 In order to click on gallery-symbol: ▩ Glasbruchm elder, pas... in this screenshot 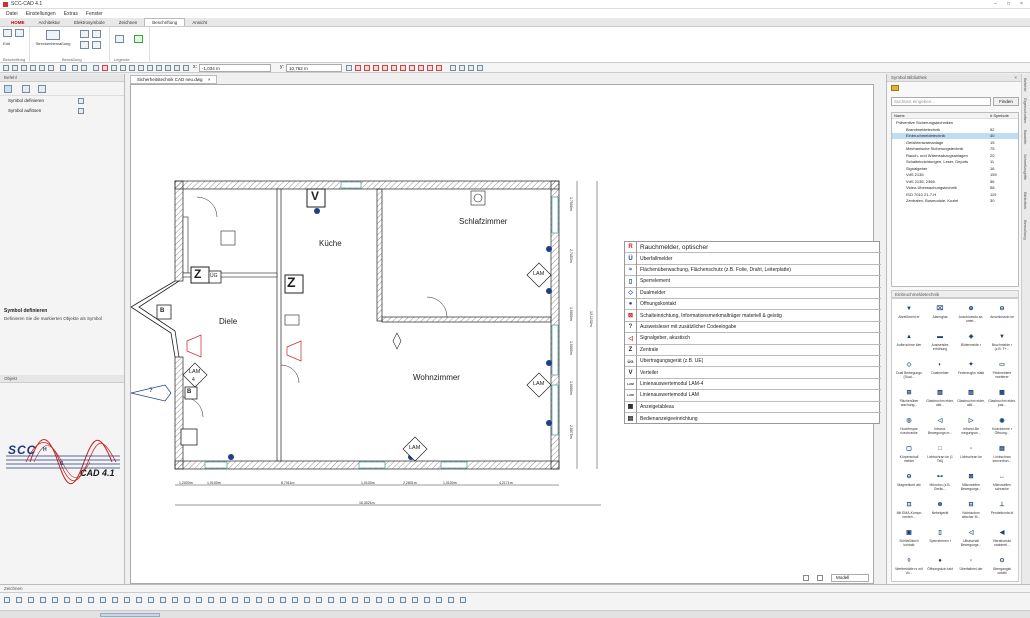, I will do `click(1002, 401)`.